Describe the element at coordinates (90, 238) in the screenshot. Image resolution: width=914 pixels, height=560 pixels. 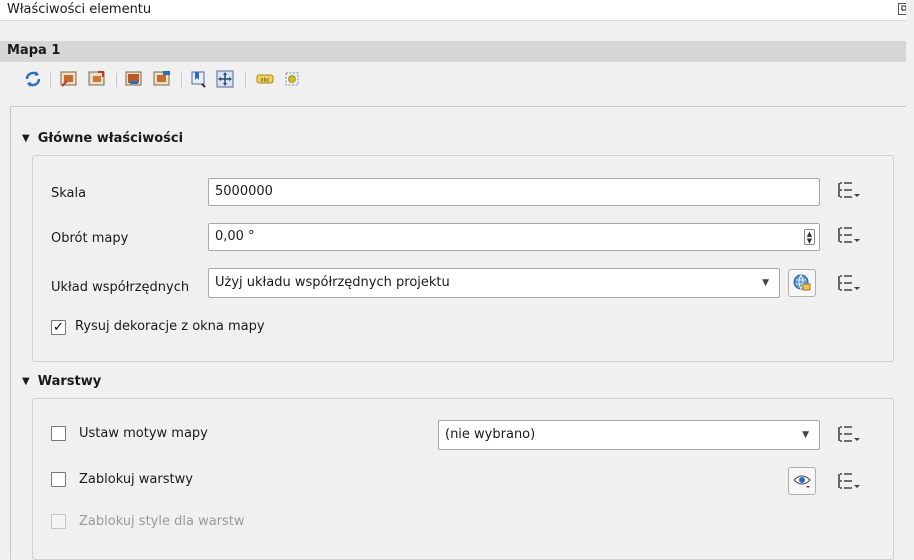
I see `map-rotation-label: Obrót mapy` at that location.